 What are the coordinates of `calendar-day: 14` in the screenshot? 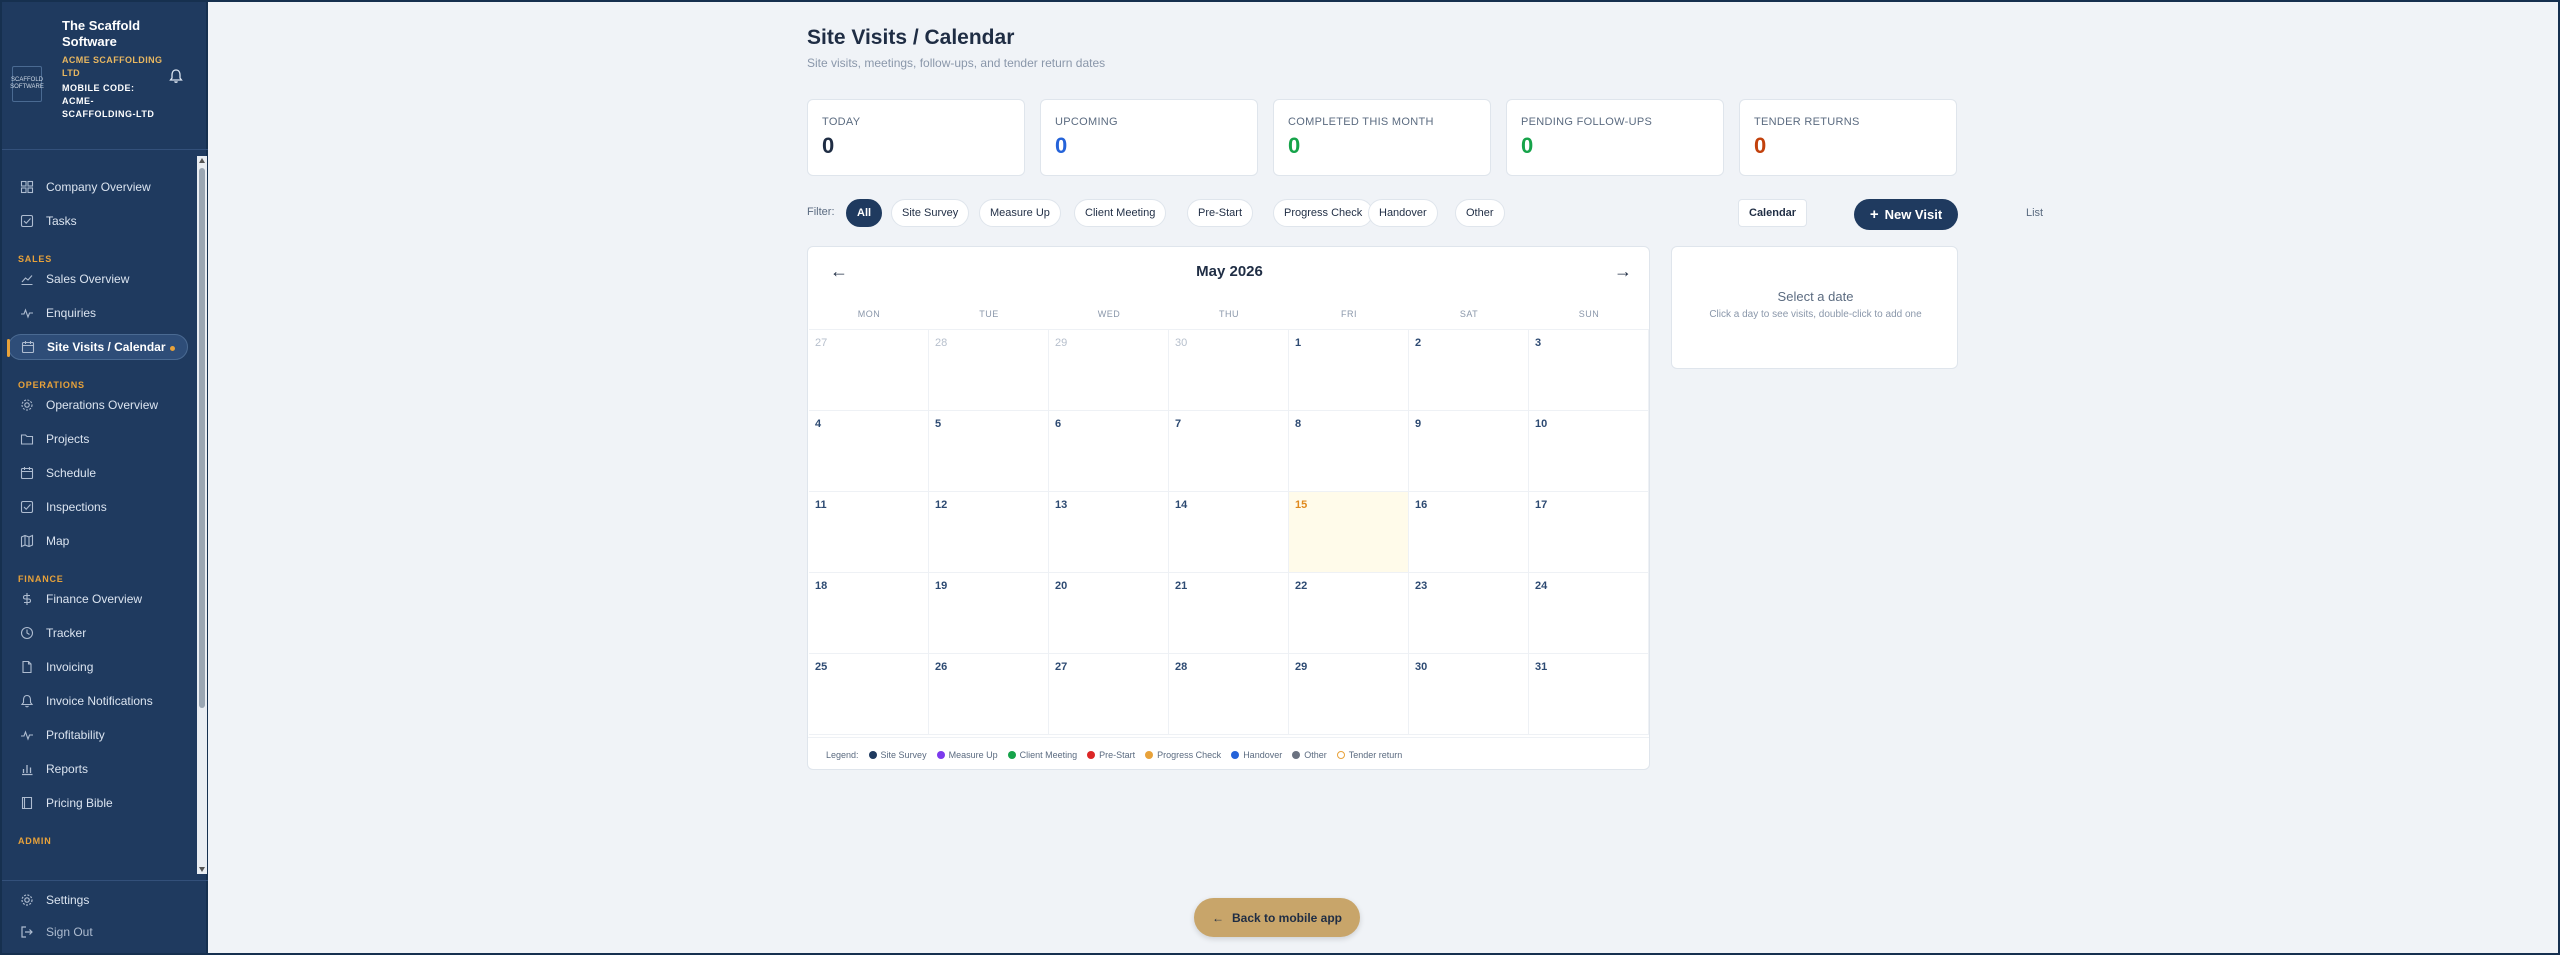 It's located at (1229, 532).